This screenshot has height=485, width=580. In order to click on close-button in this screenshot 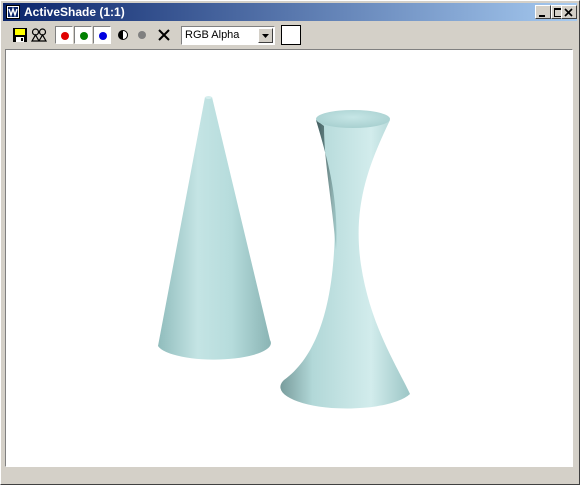, I will do `click(569, 12)`.